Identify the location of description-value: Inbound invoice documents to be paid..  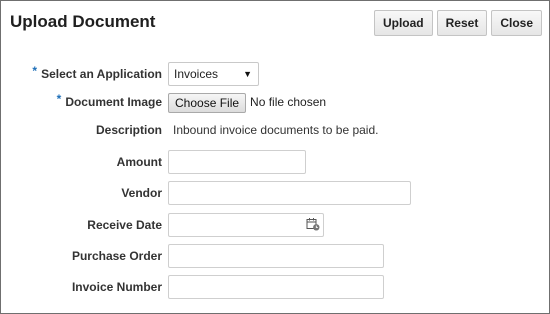
(276, 130).